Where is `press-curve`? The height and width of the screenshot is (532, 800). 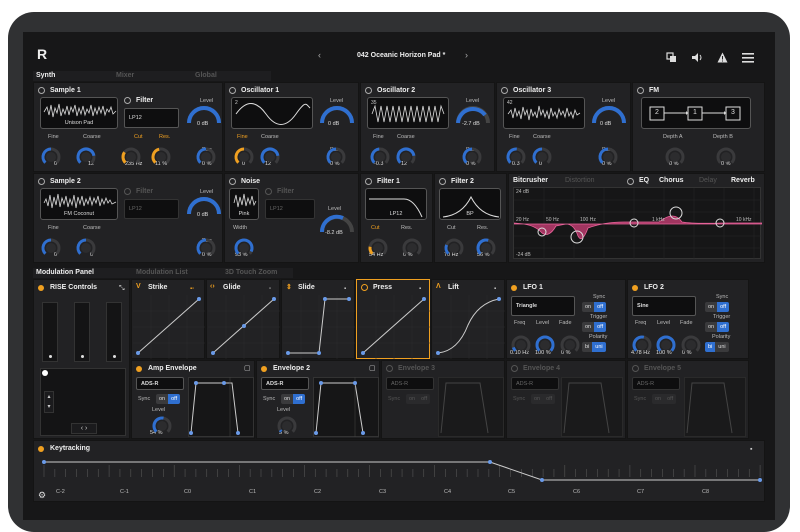 press-curve is located at coordinates (394, 327).